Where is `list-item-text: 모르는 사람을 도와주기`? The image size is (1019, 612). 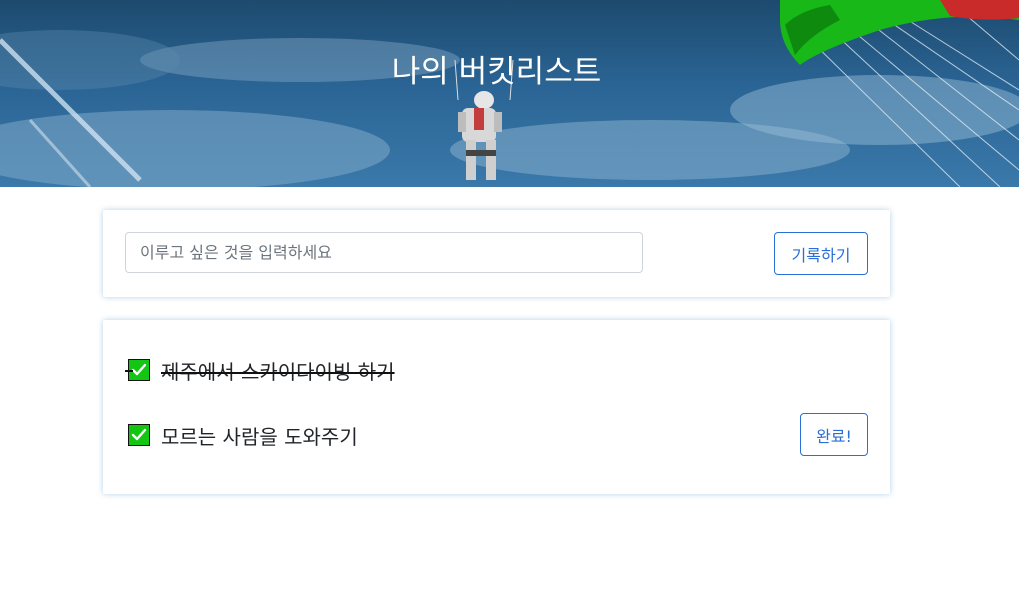 list-item-text: 모르는 사람을 도와주기 is located at coordinates (259, 436).